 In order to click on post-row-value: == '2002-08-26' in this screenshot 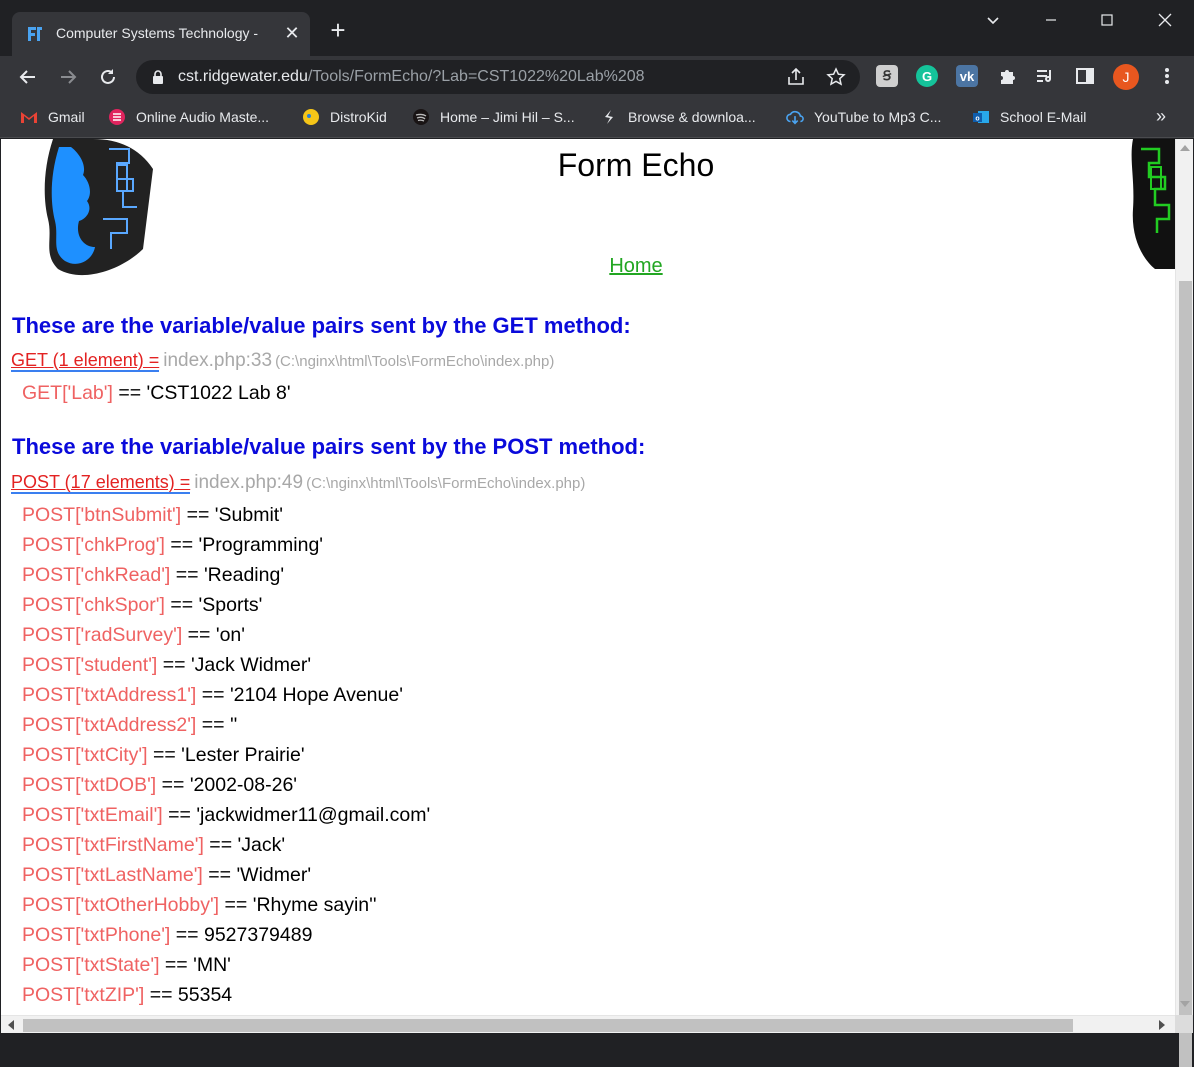, I will do `click(227, 785)`.